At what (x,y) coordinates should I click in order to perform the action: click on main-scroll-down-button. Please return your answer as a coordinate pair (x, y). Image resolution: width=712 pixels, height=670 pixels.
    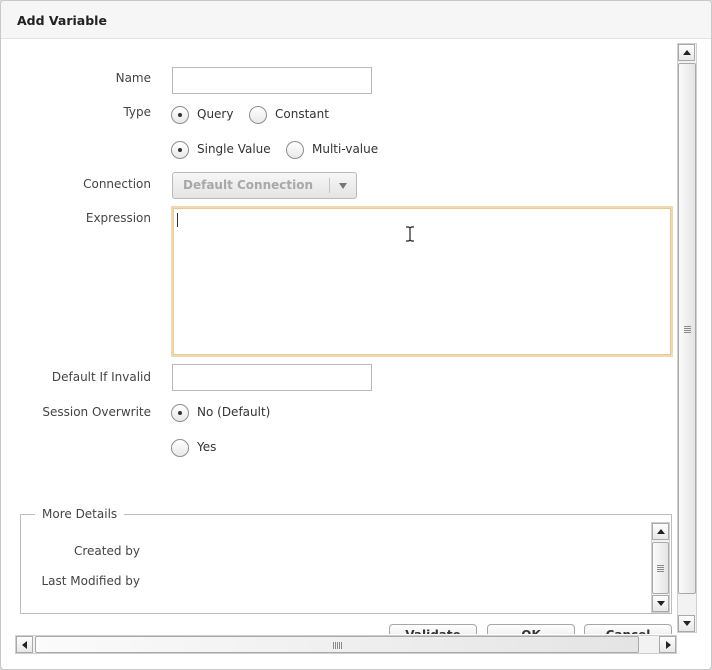
    Looking at the image, I should click on (686, 623).